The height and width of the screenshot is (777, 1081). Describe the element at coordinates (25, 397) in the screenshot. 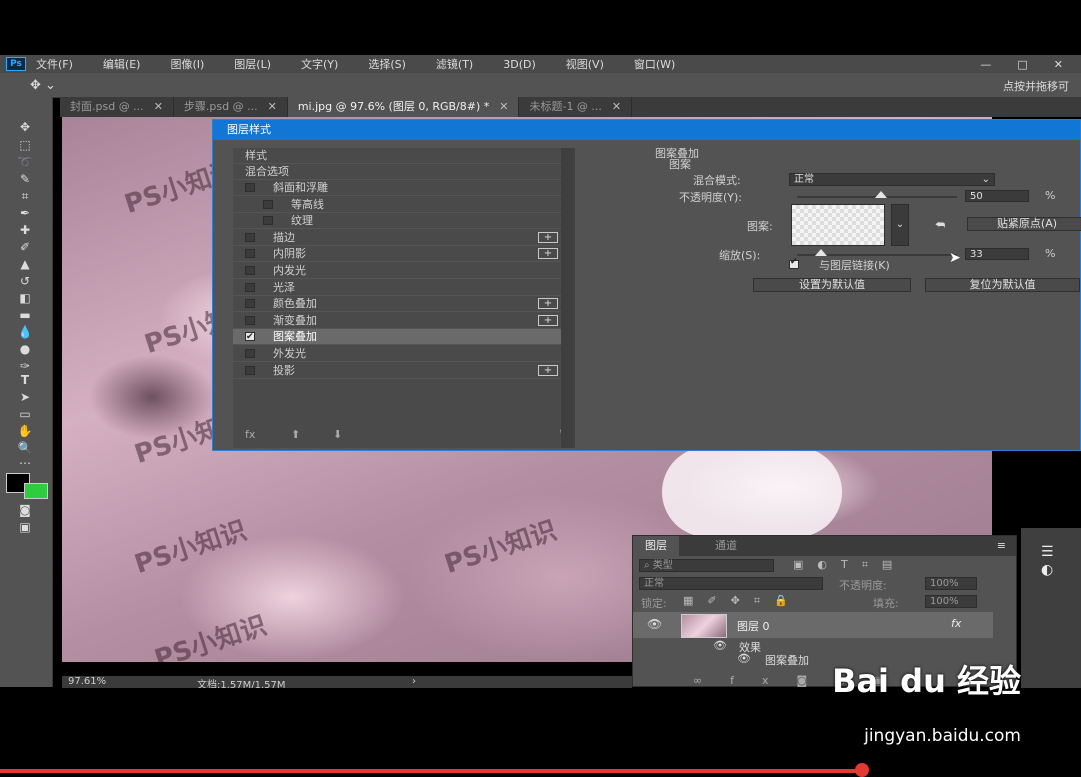

I see `path-select-icon: ➤` at that location.